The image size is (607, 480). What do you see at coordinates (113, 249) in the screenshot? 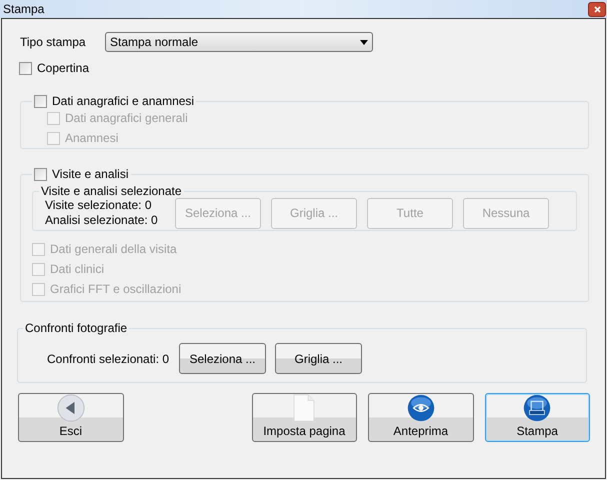
I see `checkbox-label: Dati generali della visita` at bounding box center [113, 249].